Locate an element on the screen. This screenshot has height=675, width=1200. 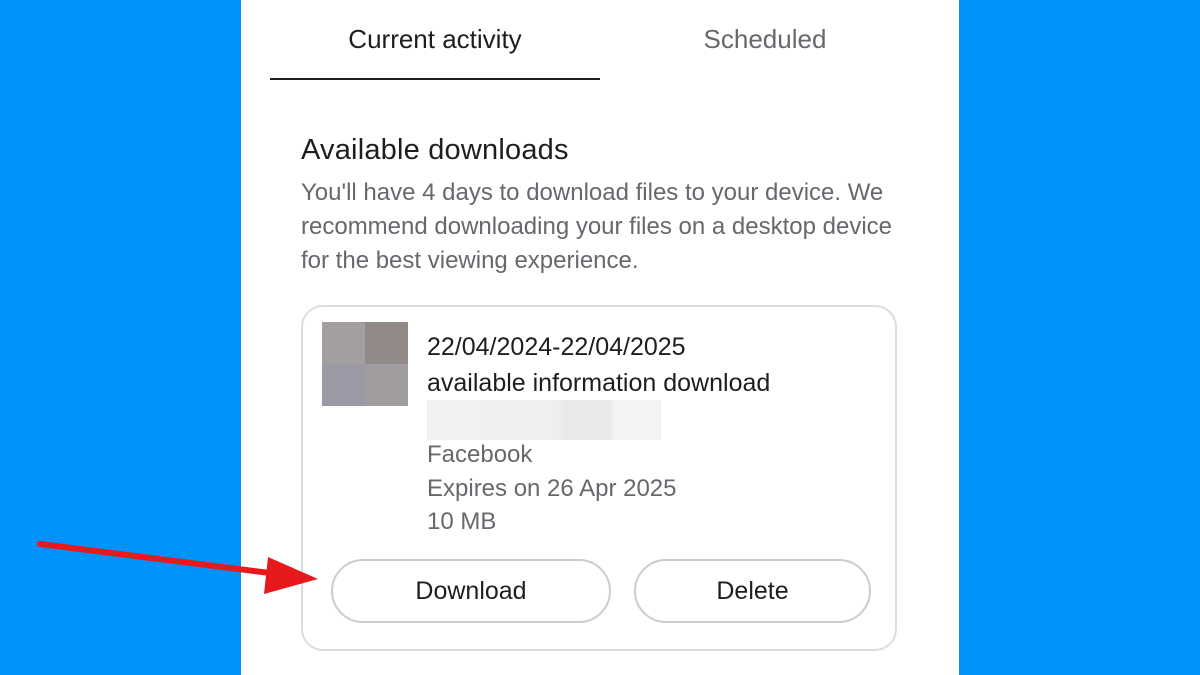
file-size: 10 MB is located at coordinates (462, 521).